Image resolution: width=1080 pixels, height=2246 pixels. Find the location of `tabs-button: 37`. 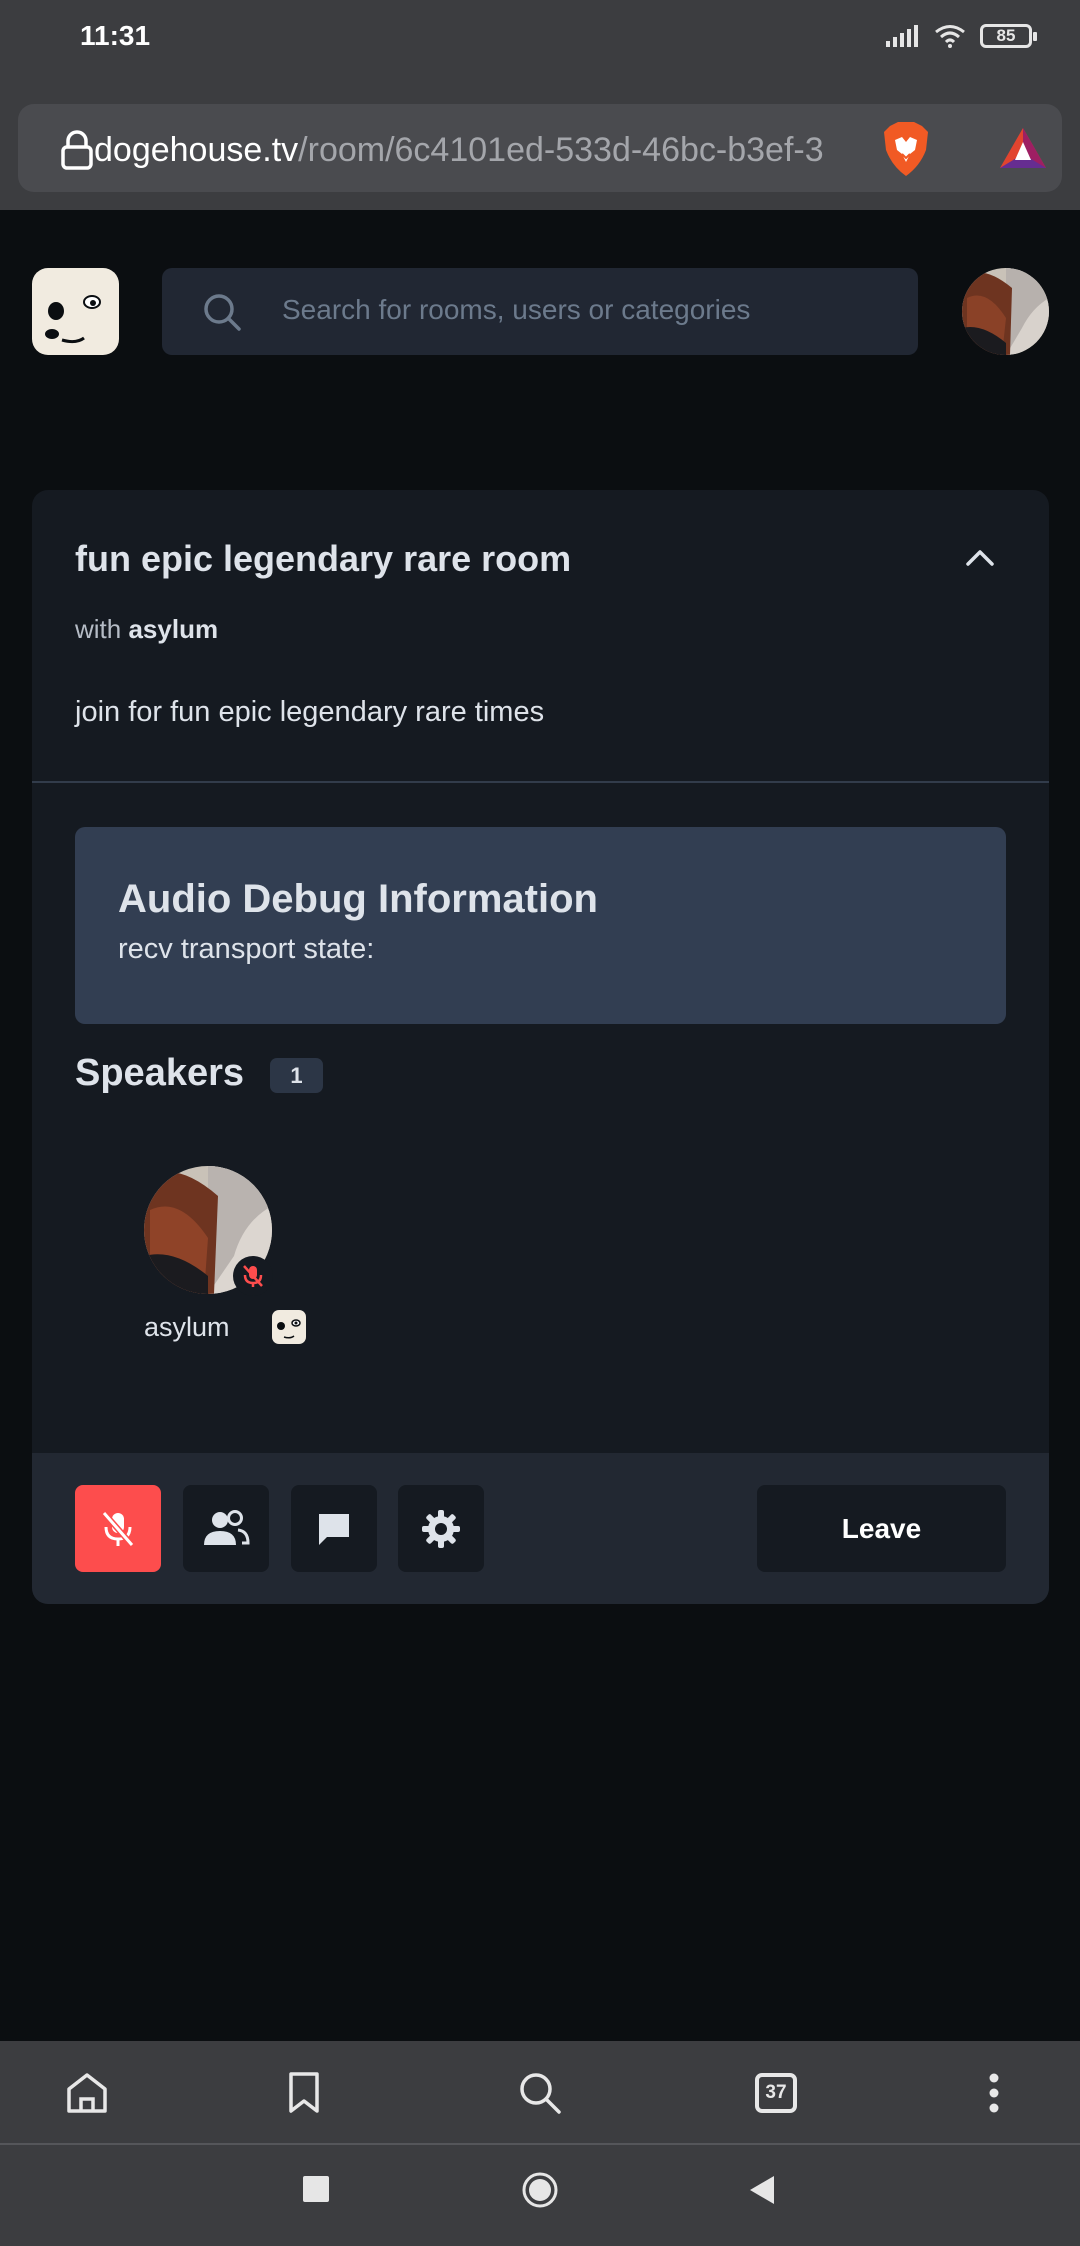

tabs-button: 37 is located at coordinates (776, 2093).